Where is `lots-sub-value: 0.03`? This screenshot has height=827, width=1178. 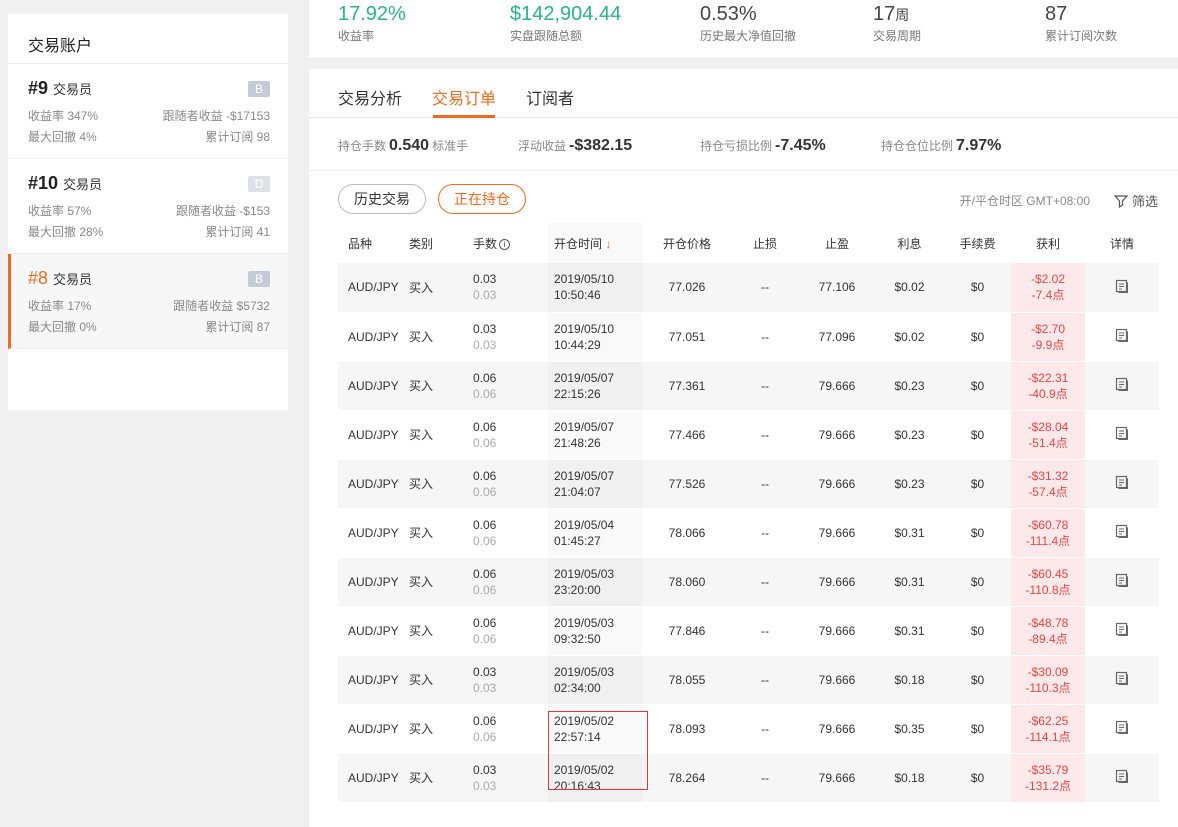
lots-sub-value: 0.03 is located at coordinates (485, 785).